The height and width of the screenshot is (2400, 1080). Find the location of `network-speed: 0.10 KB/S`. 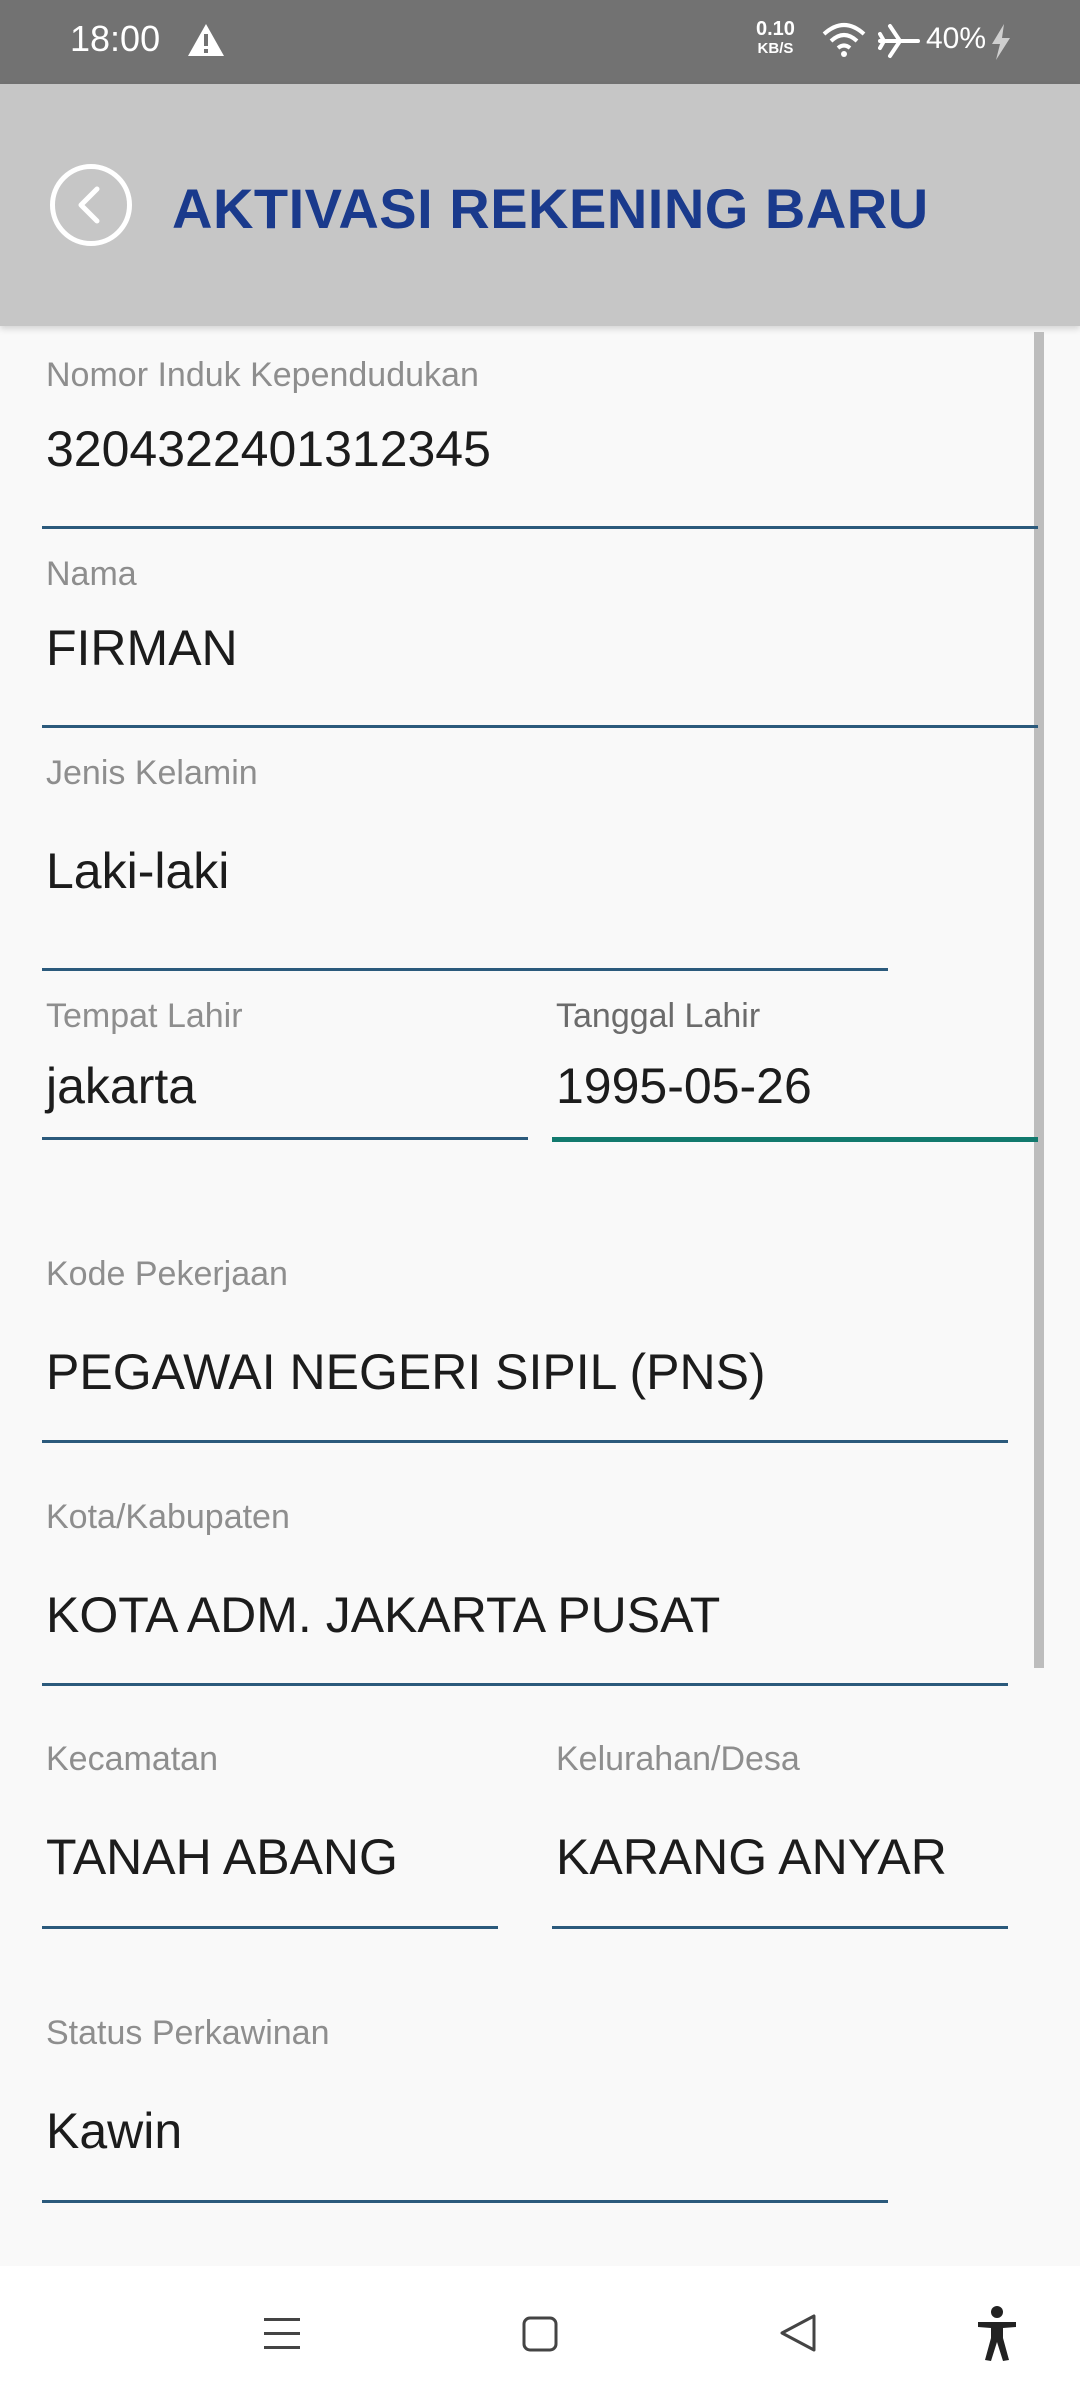

network-speed: 0.10 KB/S is located at coordinates (775, 38).